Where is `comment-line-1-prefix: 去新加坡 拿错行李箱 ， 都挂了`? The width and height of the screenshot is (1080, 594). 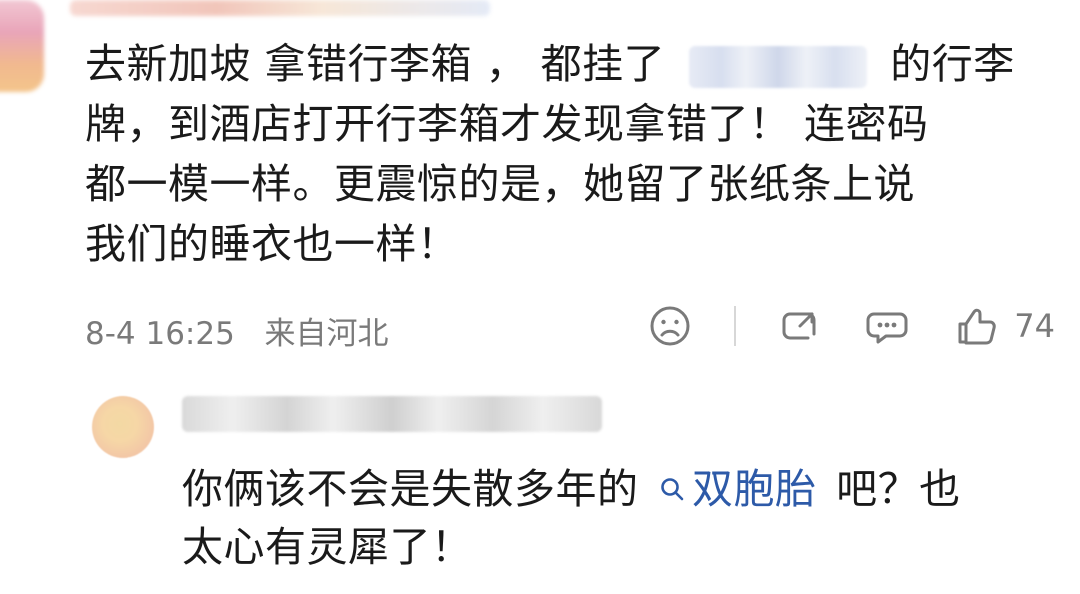
comment-line-1-prefix: 去新加坡 拿错行李箱 ， 都挂了 is located at coordinates (375, 64).